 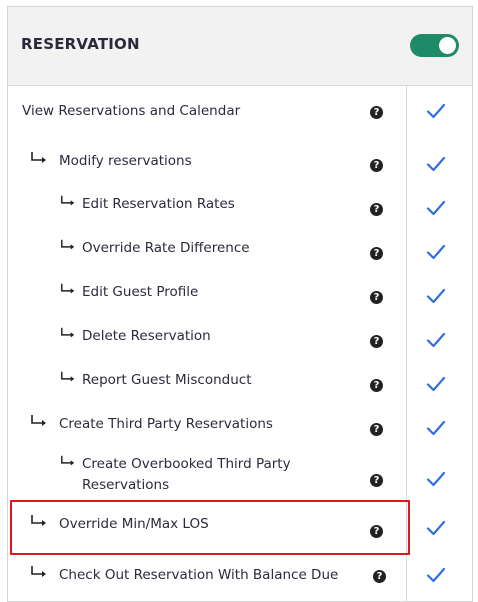 I want to click on section-title: RESERVATION, so click(x=80, y=44).